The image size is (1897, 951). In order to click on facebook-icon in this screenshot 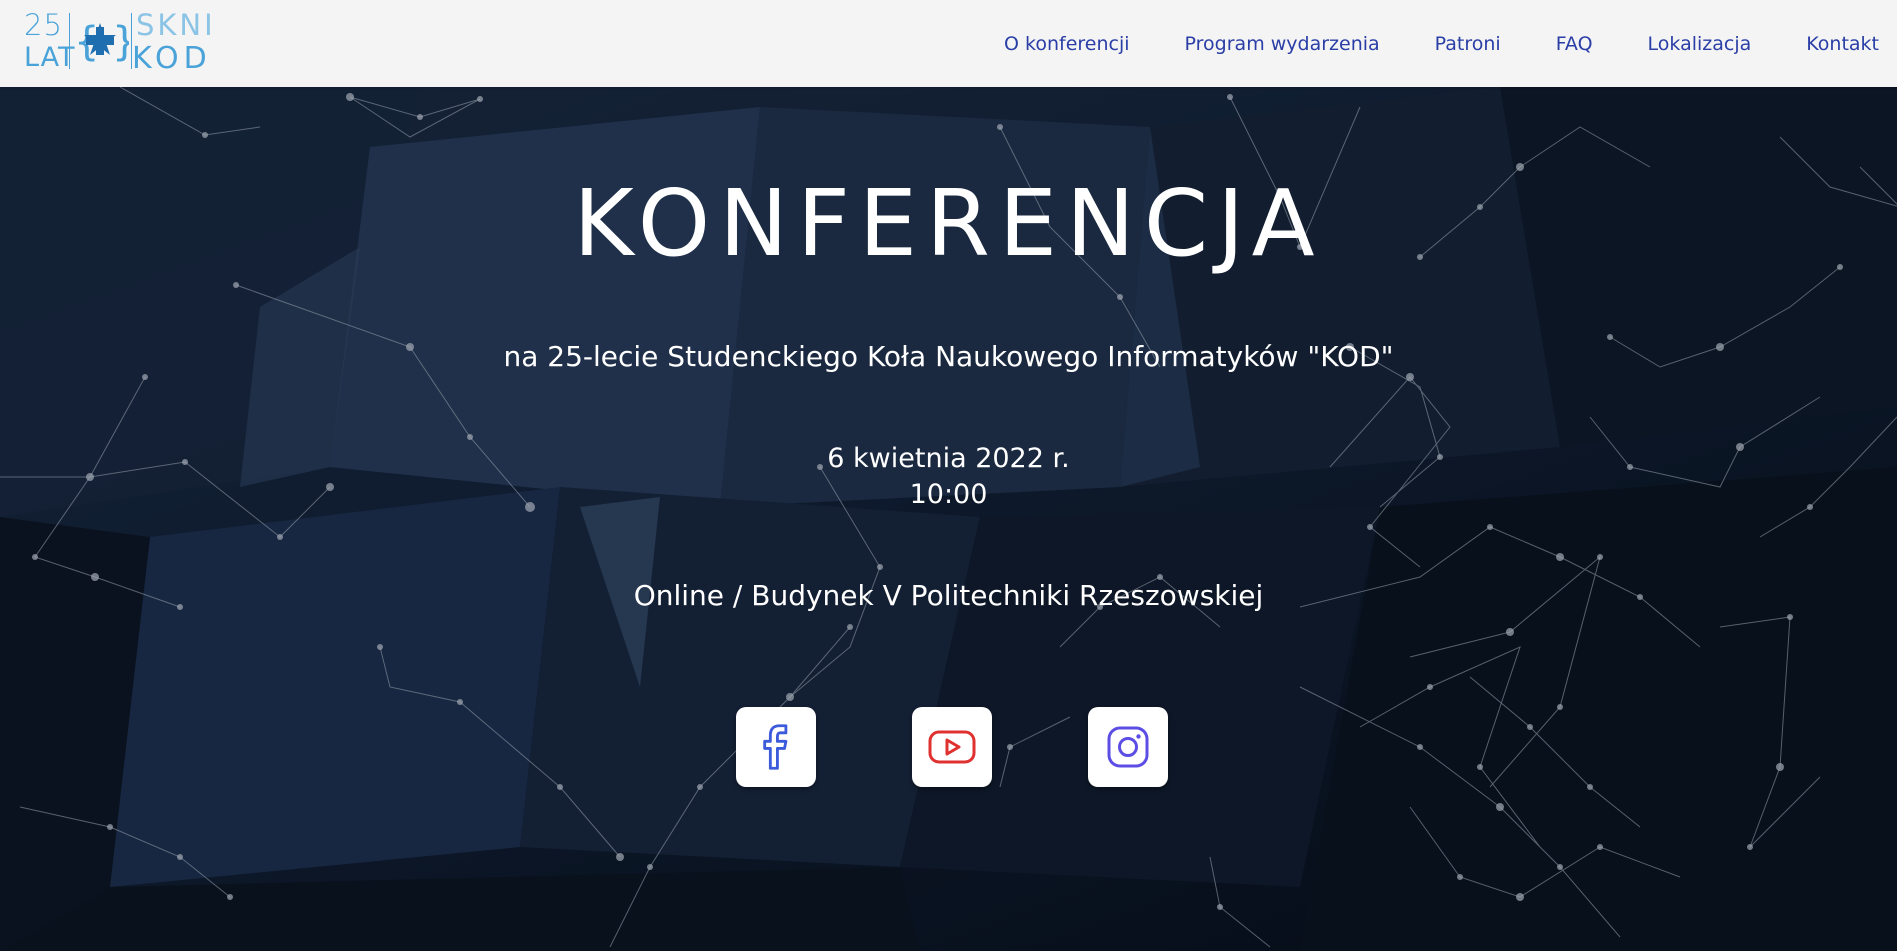, I will do `click(775, 747)`.